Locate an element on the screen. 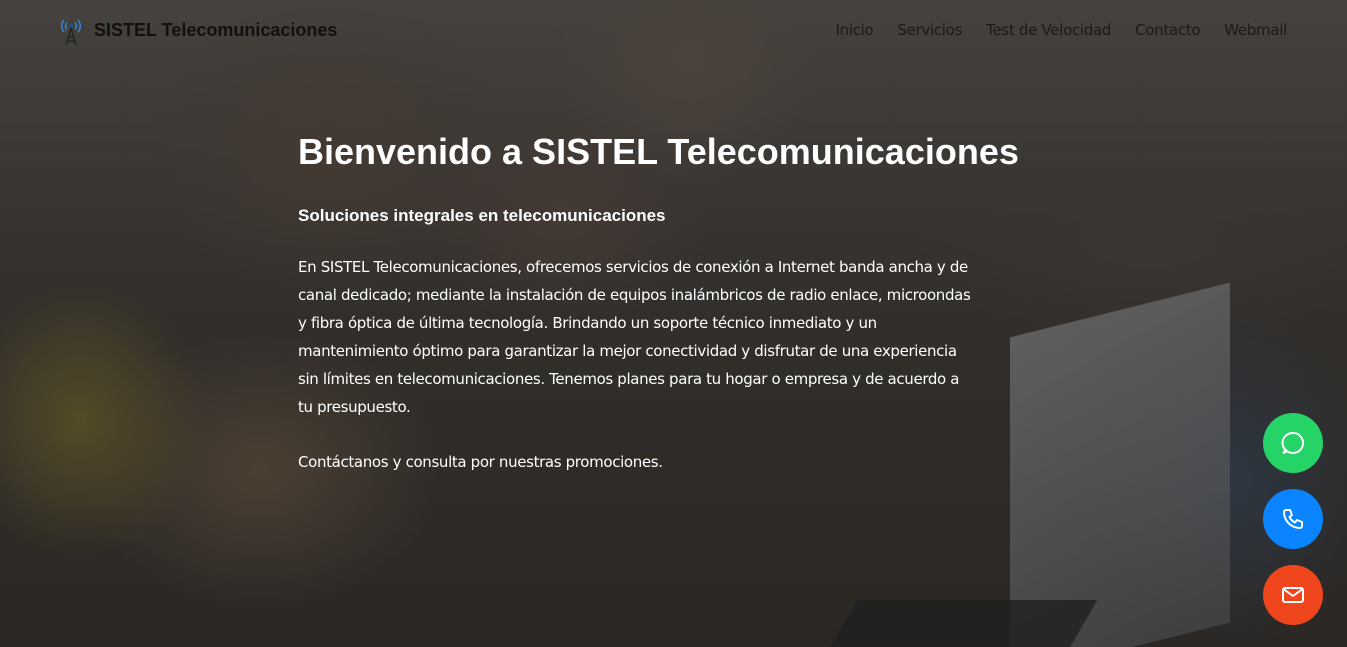 This screenshot has width=1347, height=647. hero-title: Bienvenido a SISTEL Telecomunicaciones is located at coordinates (658, 151).